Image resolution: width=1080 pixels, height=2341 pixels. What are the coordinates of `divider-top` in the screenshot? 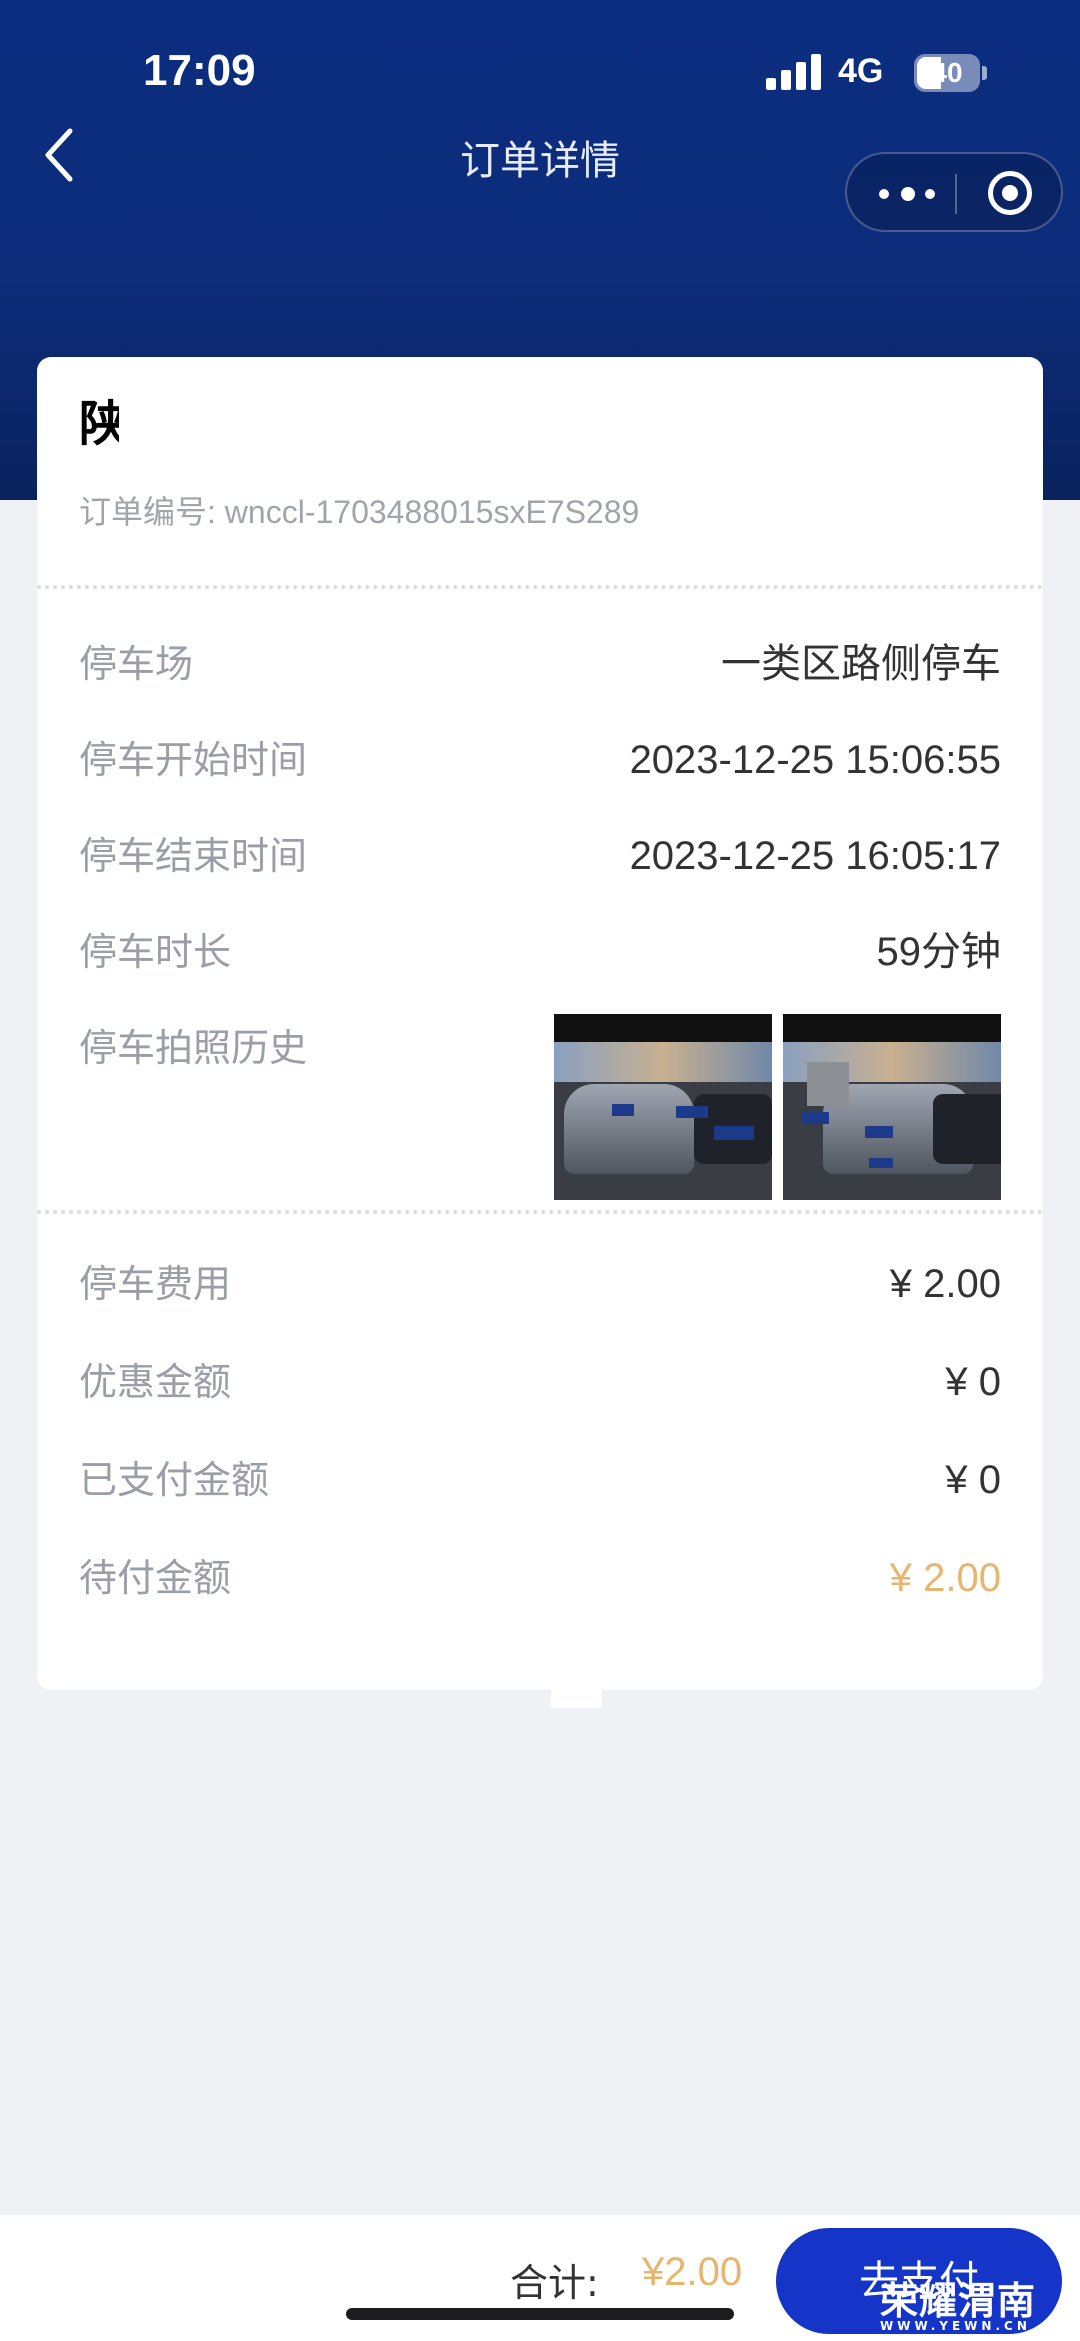 It's located at (540, 587).